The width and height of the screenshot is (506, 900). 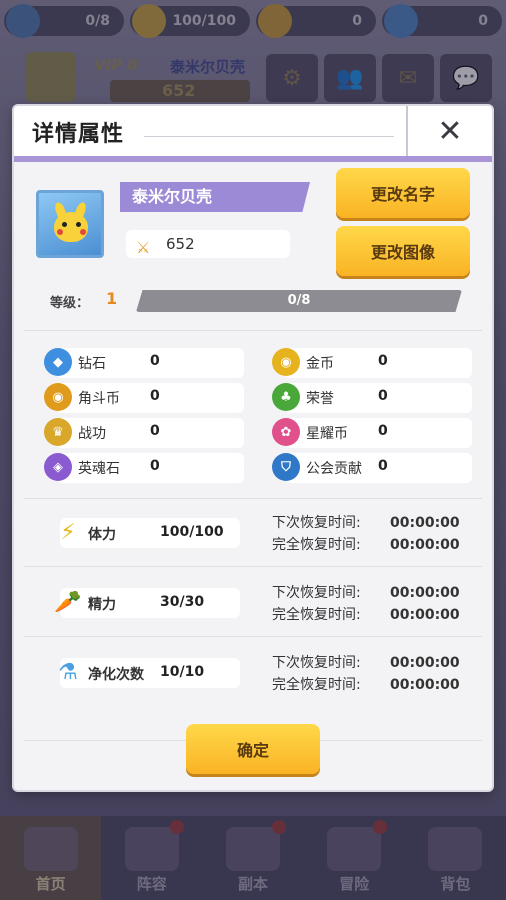 What do you see at coordinates (372, 398) in the screenshot?
I see `currency-honor: ♣ 荣誉 0` at bounding box center [372, 398].